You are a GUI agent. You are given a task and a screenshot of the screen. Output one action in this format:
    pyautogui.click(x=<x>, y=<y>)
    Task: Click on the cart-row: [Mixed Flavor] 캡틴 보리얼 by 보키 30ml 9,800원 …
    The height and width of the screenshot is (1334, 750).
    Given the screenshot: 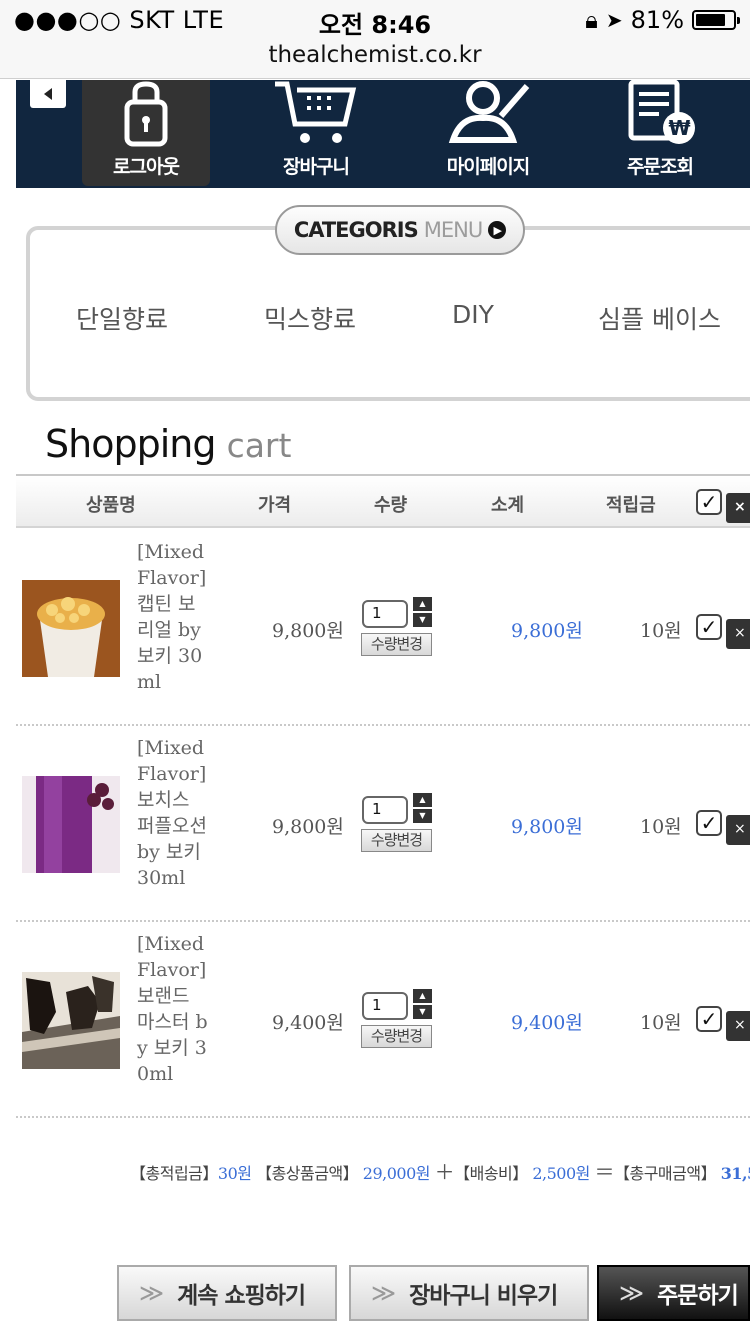 What is the action you would take?
    pyautogui.click(x=383, y=628)
    